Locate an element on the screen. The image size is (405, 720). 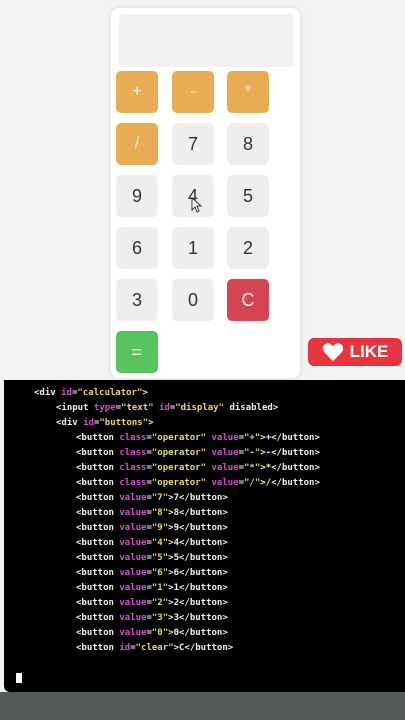
code-line: <button value="2">2</button> is located at coordinates (152, 603).